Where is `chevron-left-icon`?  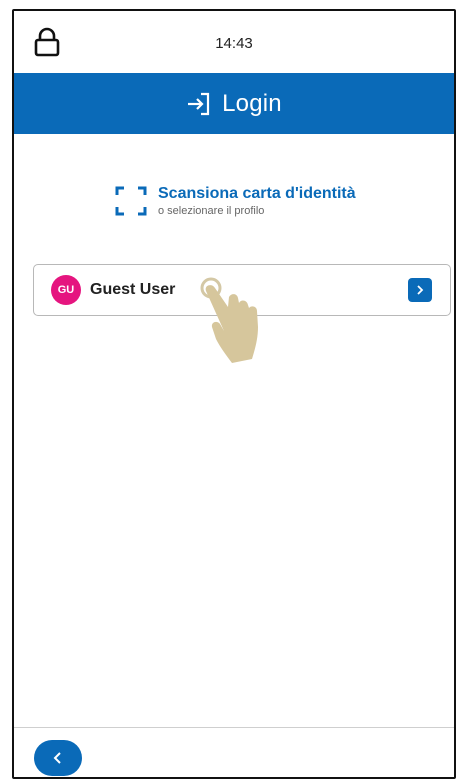
chevron-left-icon is located at coordinates (57, 758).